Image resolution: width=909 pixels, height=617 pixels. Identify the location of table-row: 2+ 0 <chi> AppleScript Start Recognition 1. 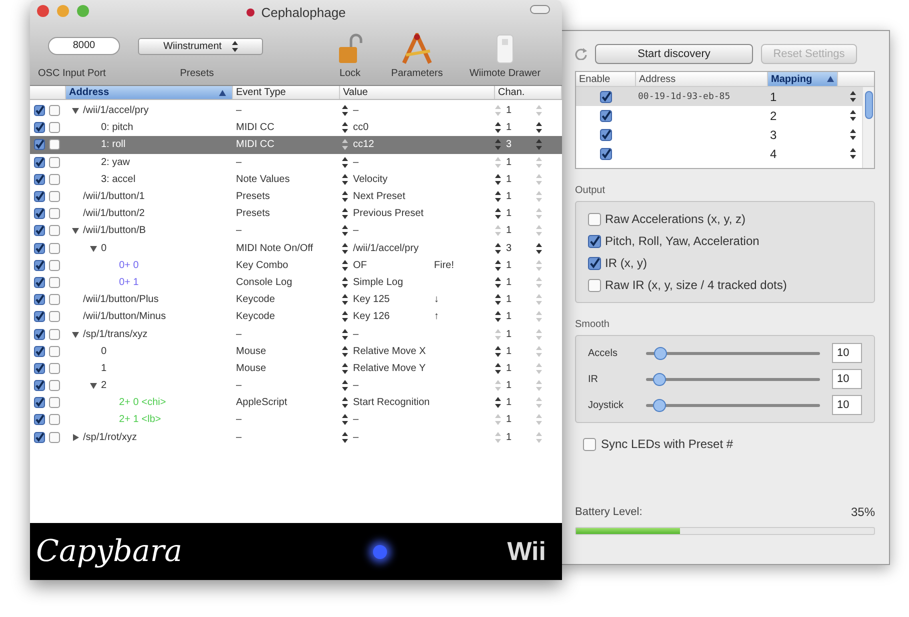
(296, 403).